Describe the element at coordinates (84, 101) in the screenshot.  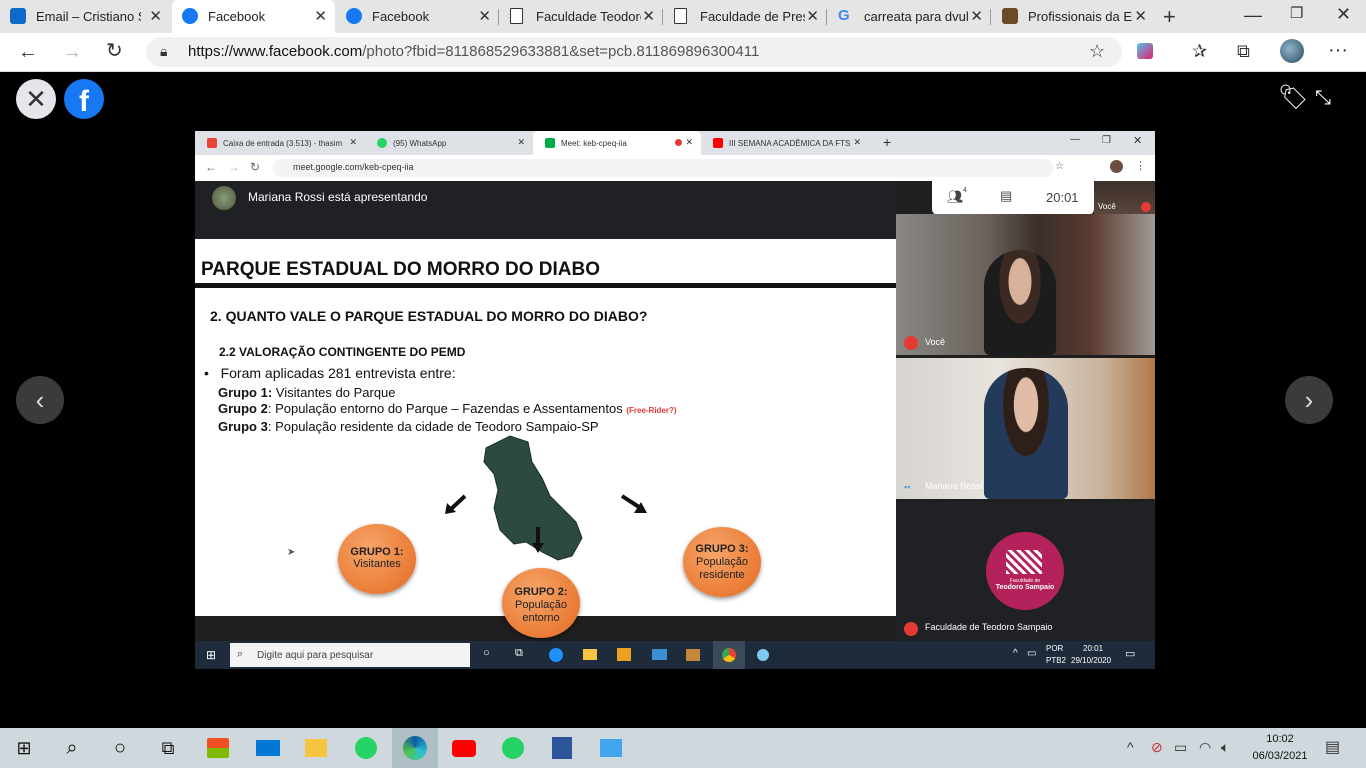
I see `facebook-icon: f` at that location.